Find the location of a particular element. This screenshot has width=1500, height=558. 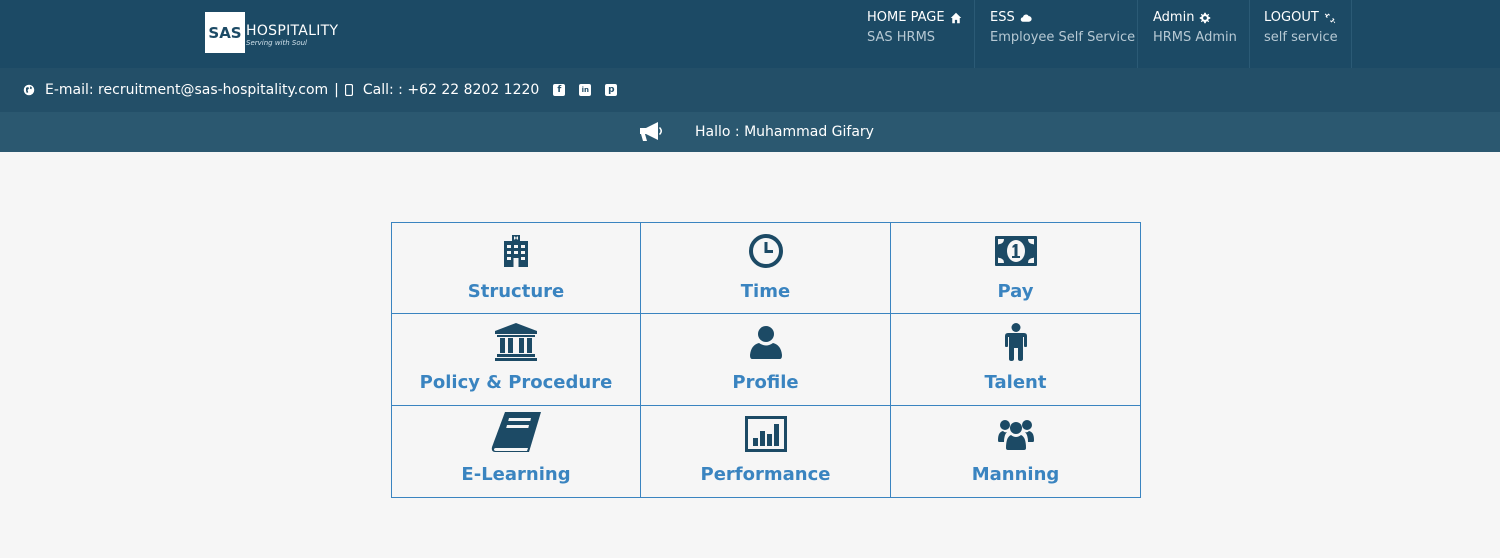

tile-label: Pay is located at coordinates (1015, 291).